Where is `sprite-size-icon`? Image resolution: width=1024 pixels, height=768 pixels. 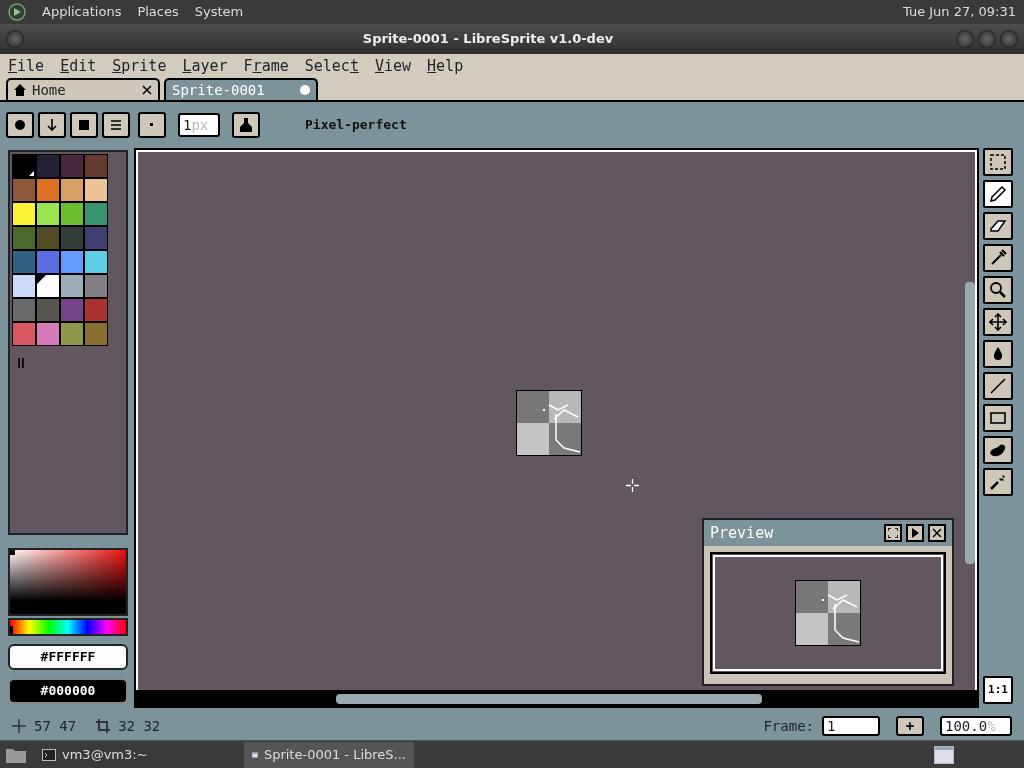
sprite-size-icon is located at coordinates (103, 726).